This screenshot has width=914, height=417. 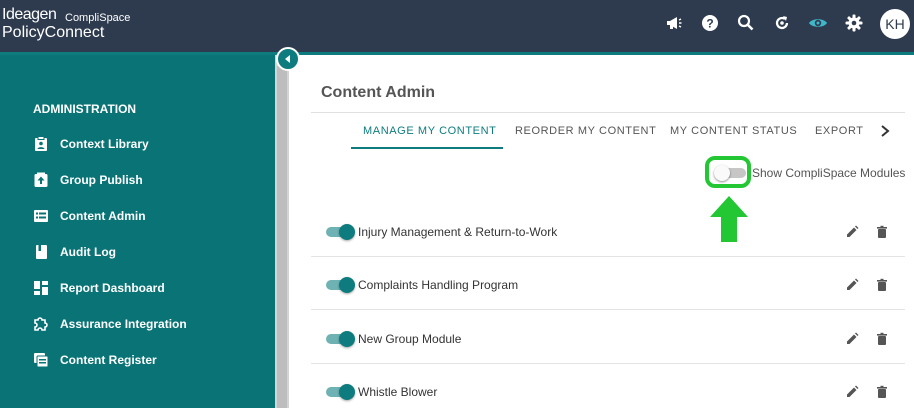 I want to click on sub-brand-name: CompliSpace, so click(x=98, y=18).